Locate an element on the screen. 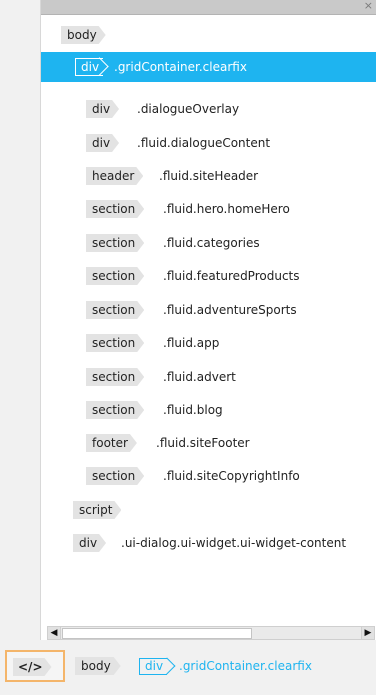  class-label: .fluid.categories is located at coordinates (211, 243).